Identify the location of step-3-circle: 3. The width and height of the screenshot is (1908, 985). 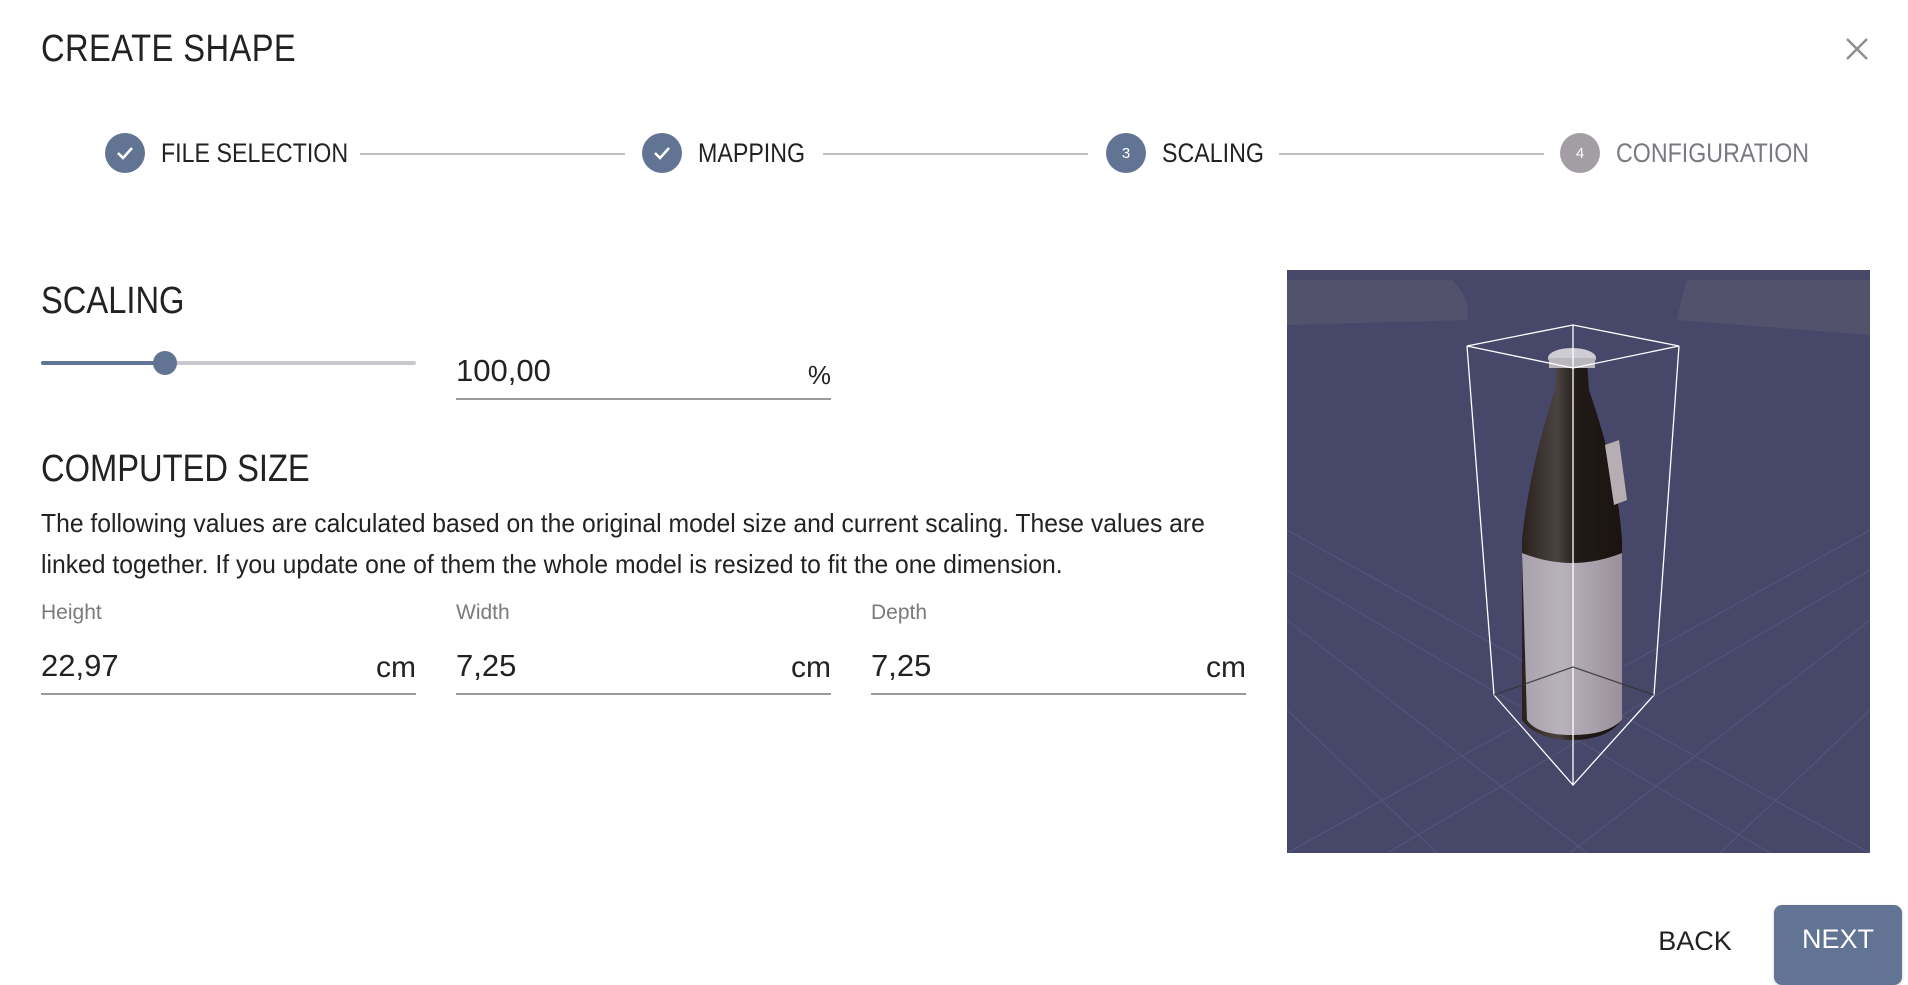
(1126, 153).